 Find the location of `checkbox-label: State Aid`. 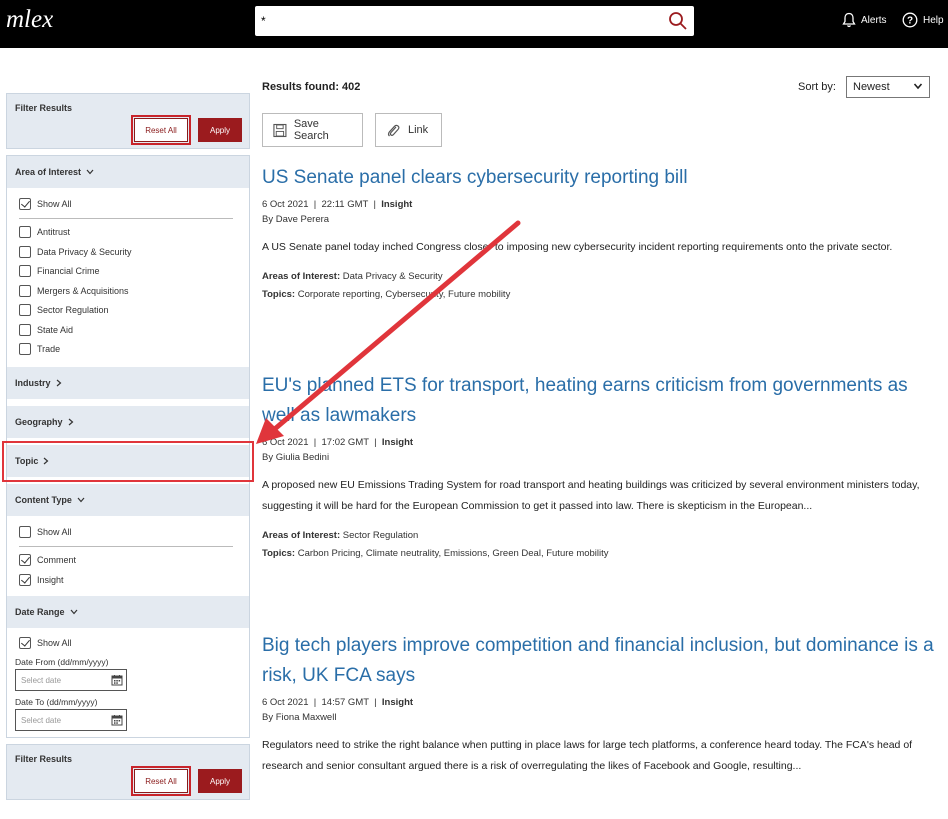

checkbox-label: State Aid is located at coordinates (55, 329).